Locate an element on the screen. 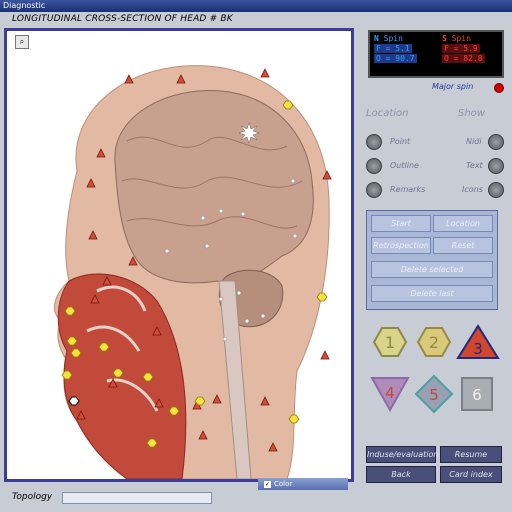  topology-label: Topology is located at coordinates (32, 497).